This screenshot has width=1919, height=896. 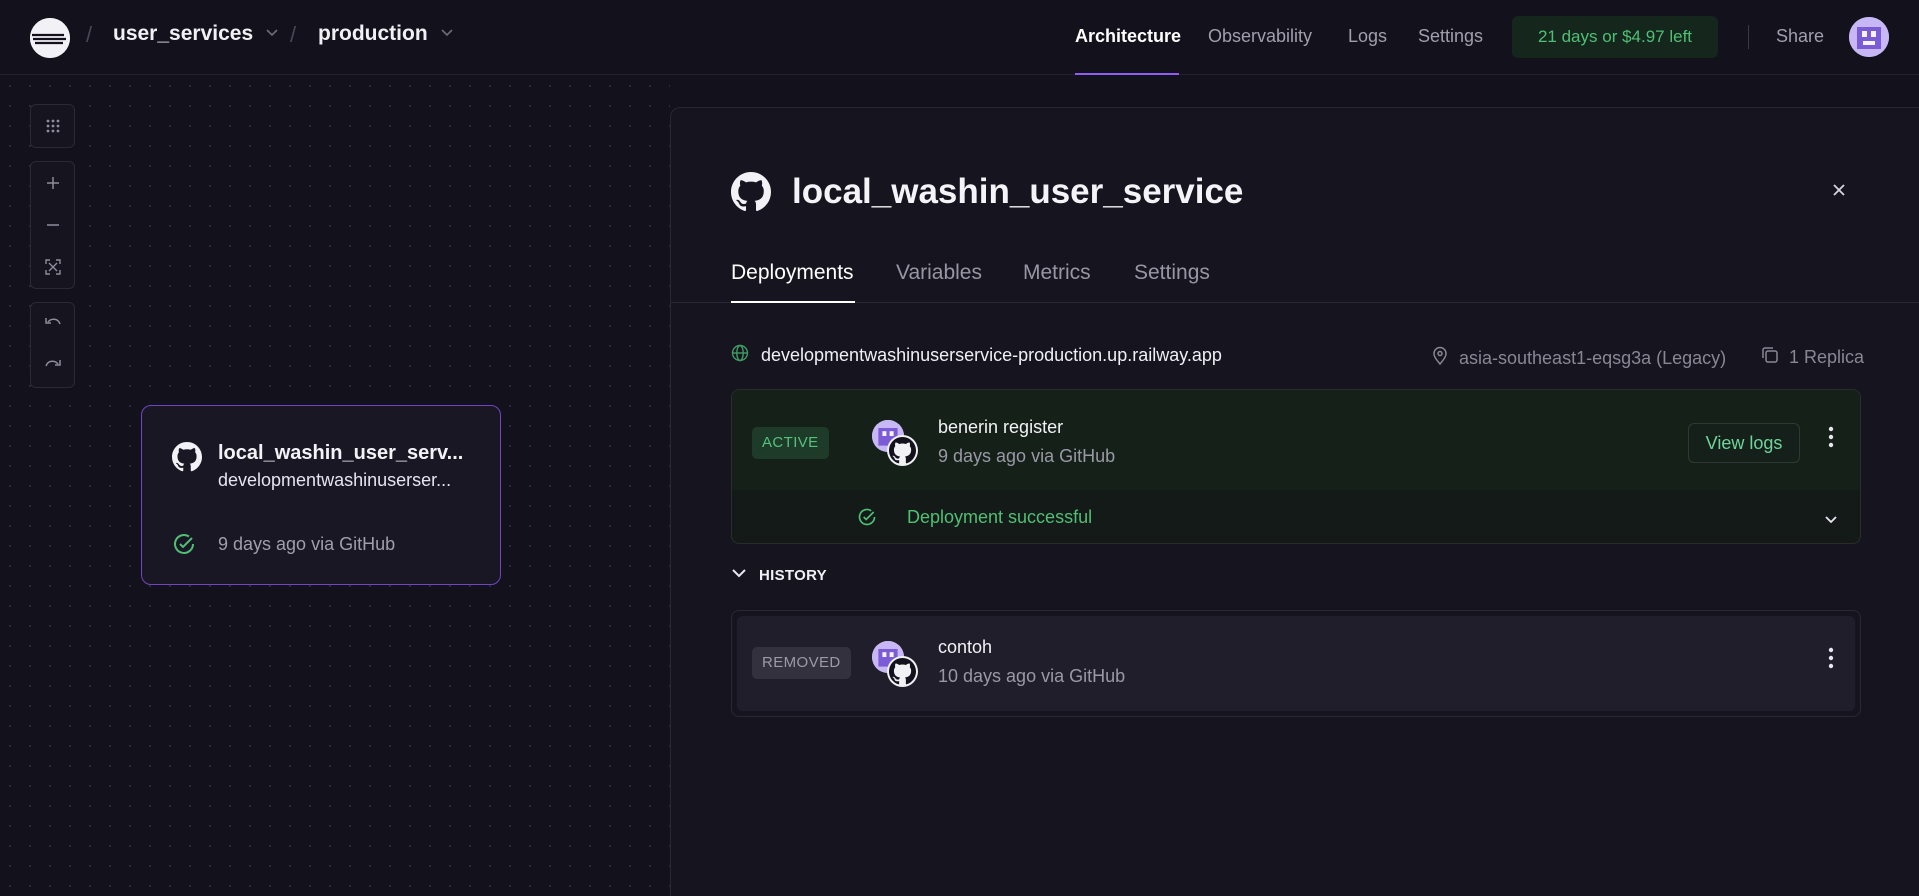 What do you see at coordinates (52, 366) in the screenshot?
I see `redo-icon` at bounding box center [52, 366].